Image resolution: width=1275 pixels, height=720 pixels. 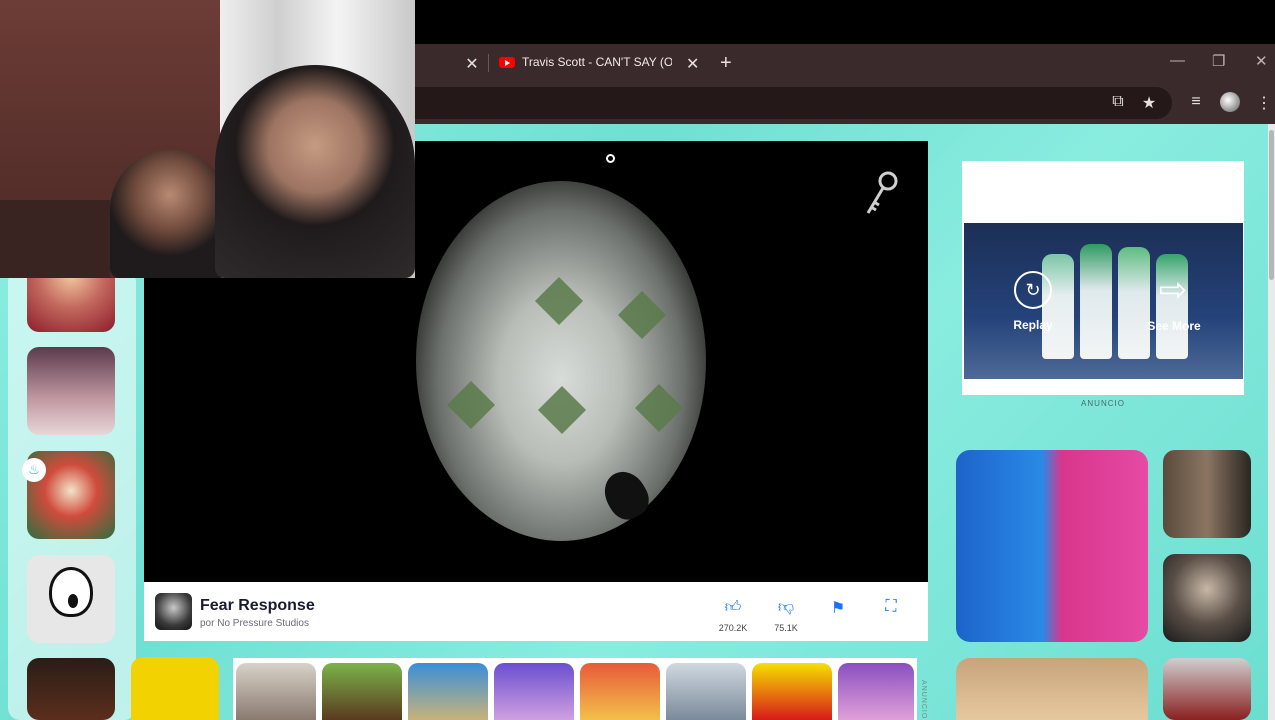 I want to click on dislike-icon: 👎︎, so click(x=786, y=608).